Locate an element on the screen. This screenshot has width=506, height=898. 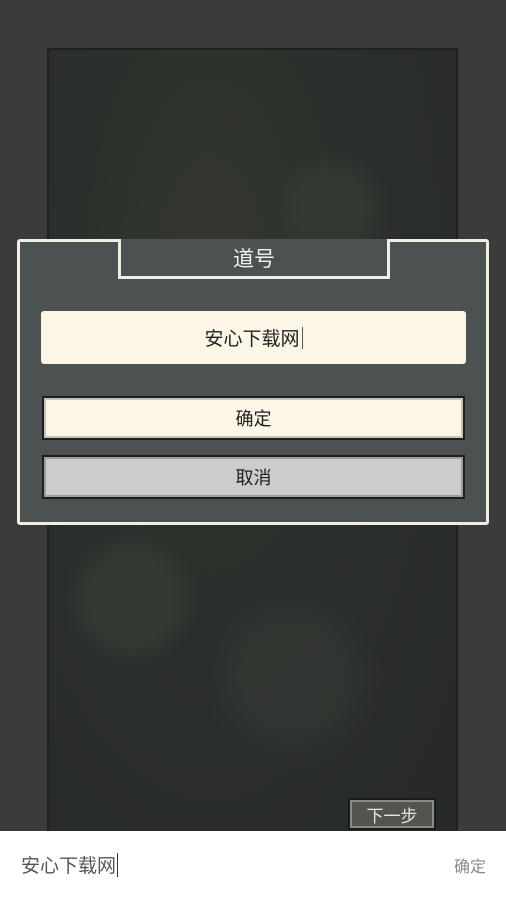
keyboard-input-text: 安心下载网 is located at coordinates (69, 866).